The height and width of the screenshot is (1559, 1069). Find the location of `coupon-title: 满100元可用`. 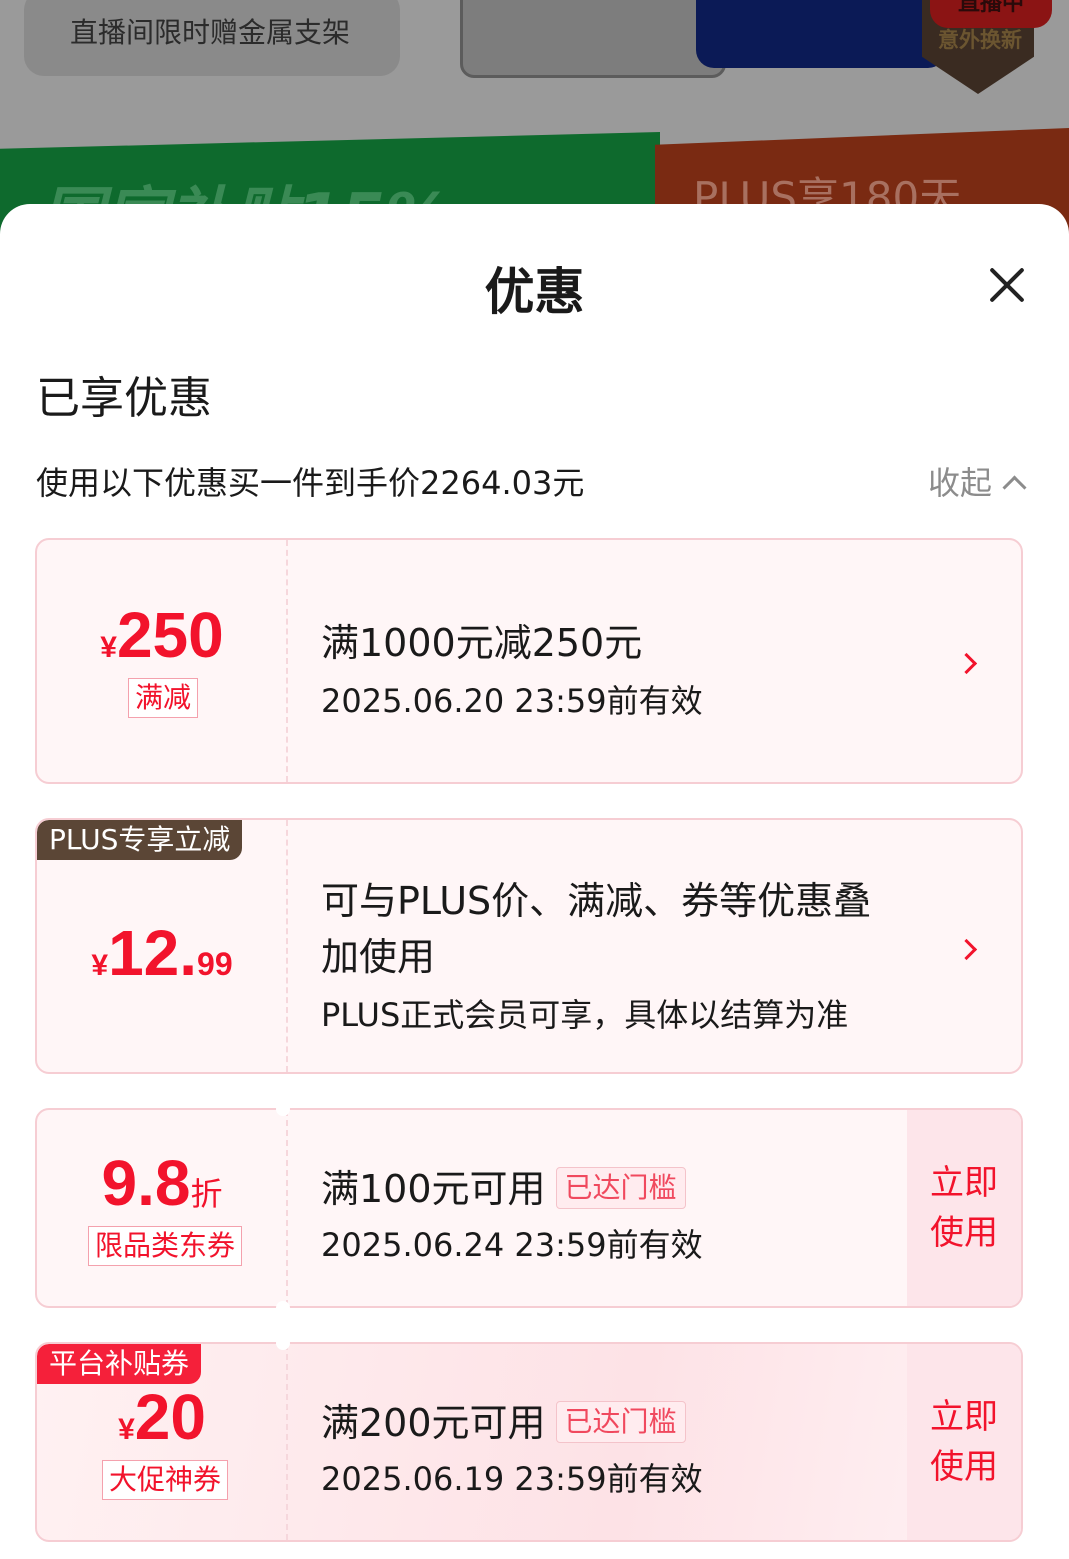

coupon-title: 满100元可用 is located at coordinates (433, 1189).